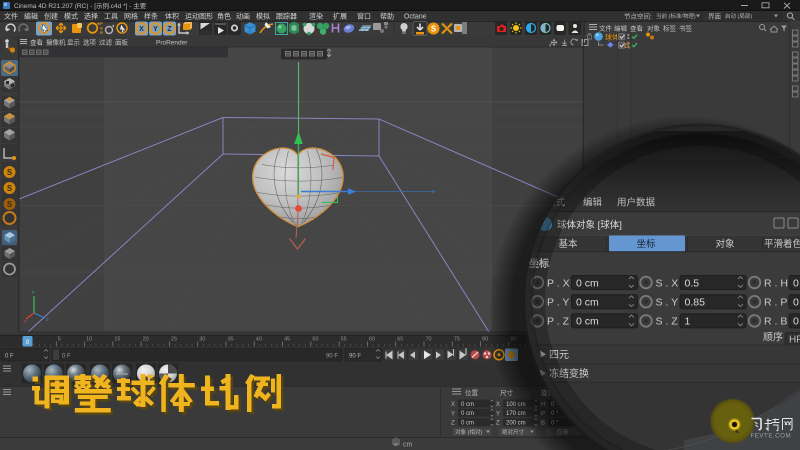 The height and width of the screenshot is (450, 800). Describe the element at coordinates (80, 5) in the screenshot. I see `svg-text:Cinema 4D R21.207 (RC) - [示例.c: Cinema 4D R21.207 (RC) - [示例.c4d *] - 主要` at that location.